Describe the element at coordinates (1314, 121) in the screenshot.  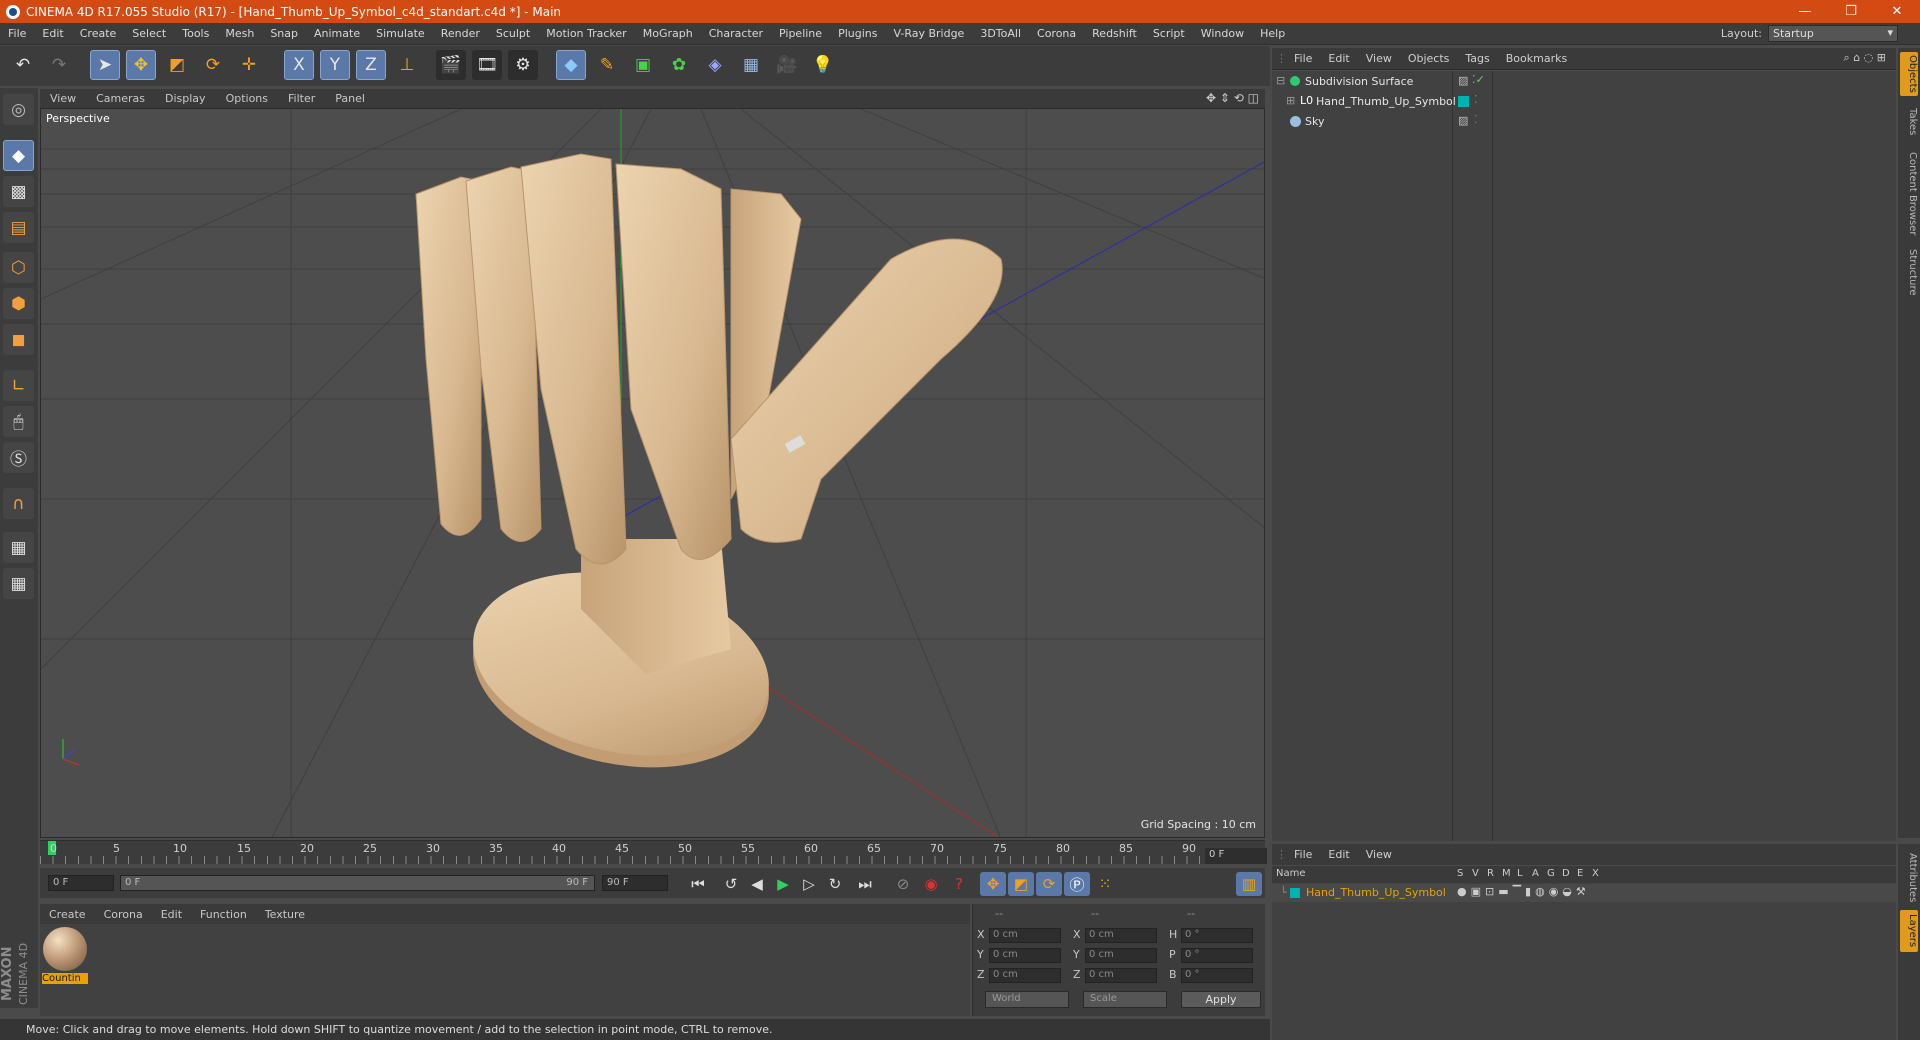
I see `object-name: Sky` at that location.